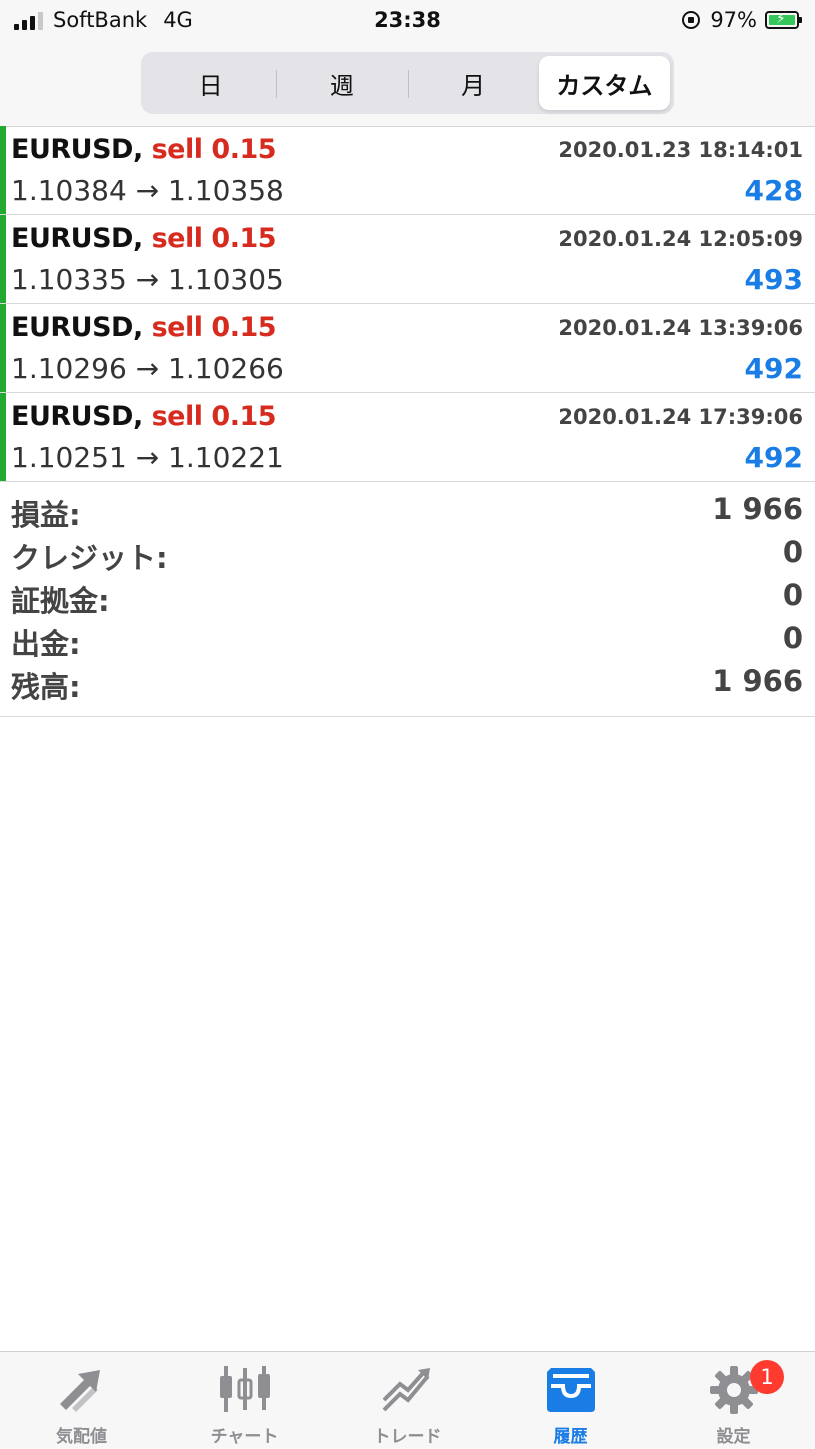  Describe the element at coordinates (604, 83) in the screenshot. I see `tab-custom: カスタム` at that location.